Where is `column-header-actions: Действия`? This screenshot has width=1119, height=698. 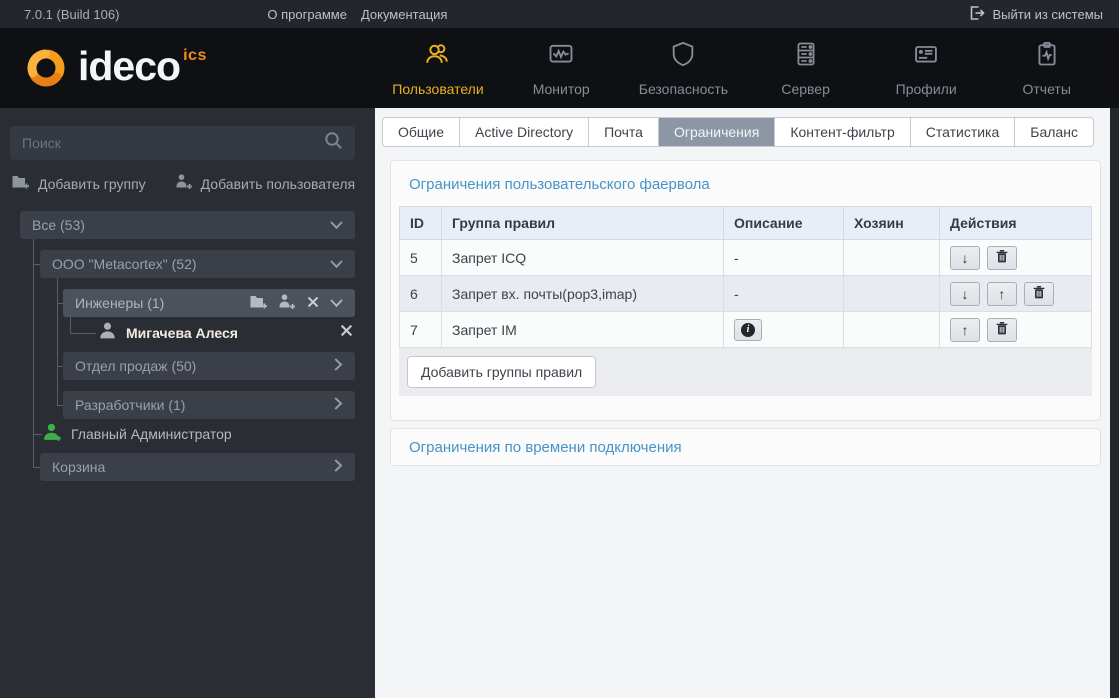
column-header-actions: Действия is located at coordinates (1015, 223).